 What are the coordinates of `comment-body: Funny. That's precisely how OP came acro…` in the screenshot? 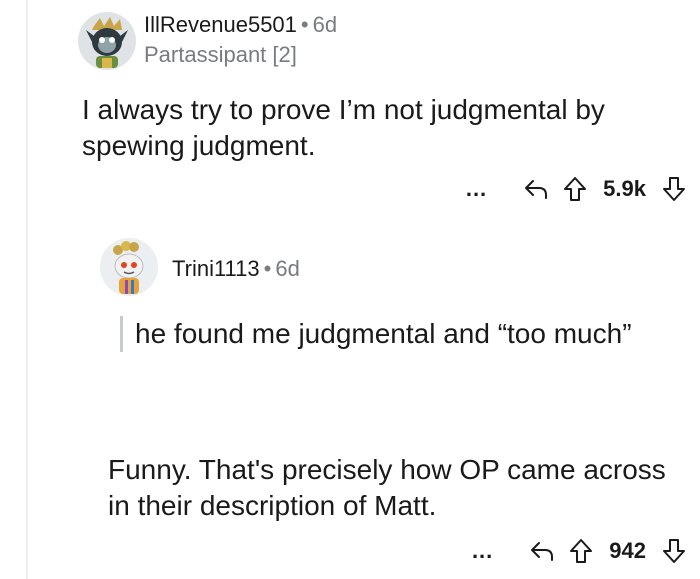 It's located at (387, 487).